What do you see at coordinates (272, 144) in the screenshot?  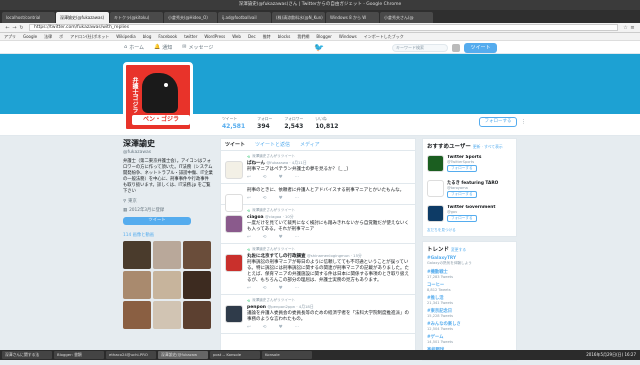 I see `tab-tweets-replies: ツイートと返信` at bounding box center [272, 144].